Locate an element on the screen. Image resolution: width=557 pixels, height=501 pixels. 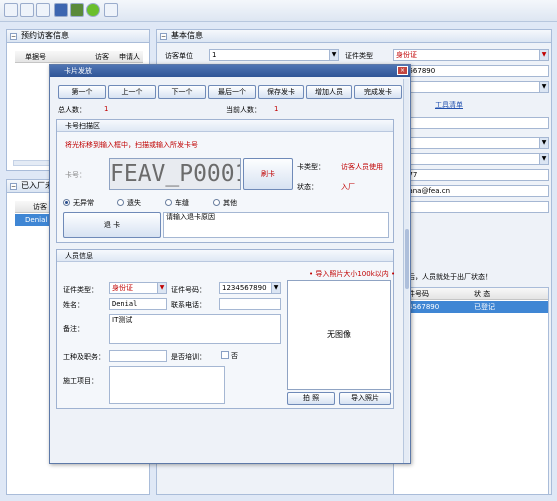
col-doc-no: 单据号 is located at coordinates (35, 57).